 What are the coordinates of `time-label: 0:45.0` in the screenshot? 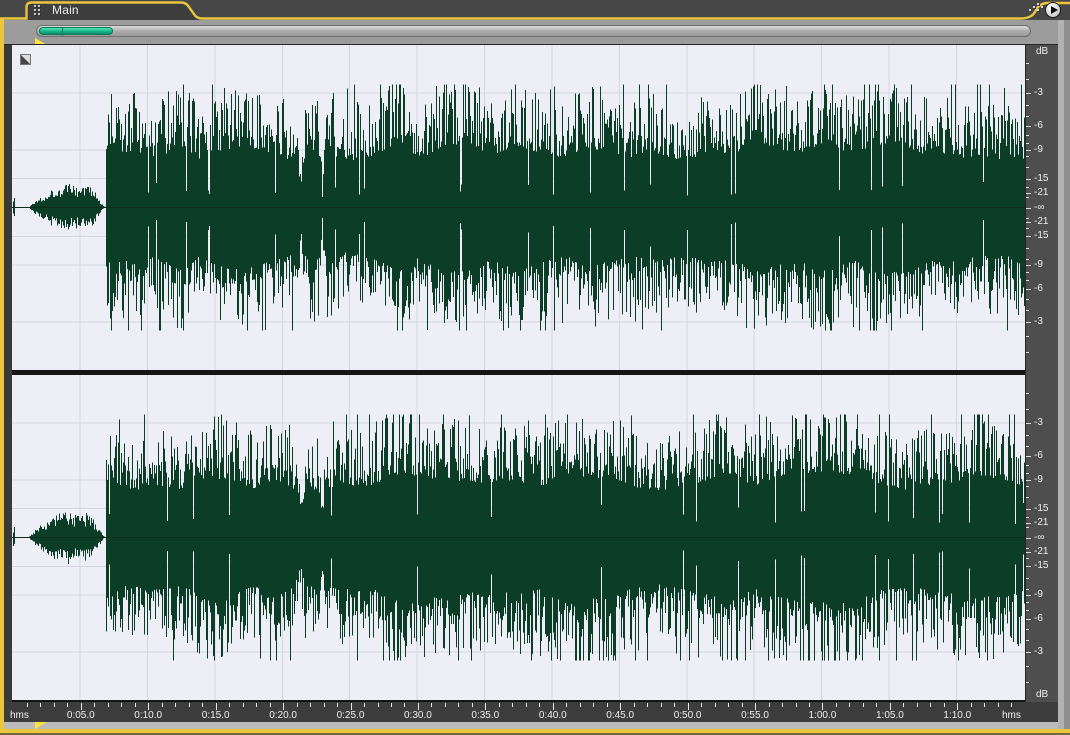 It's located at (620, 715).